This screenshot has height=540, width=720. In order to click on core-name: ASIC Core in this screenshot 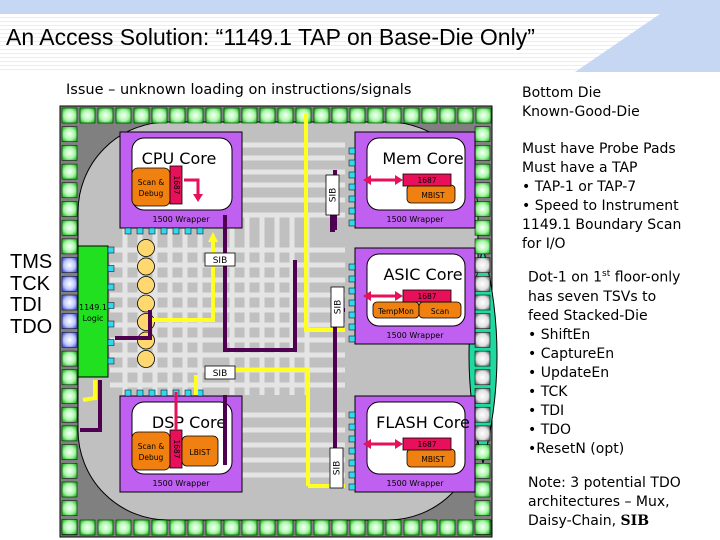, I will do `click(422, 274)`.